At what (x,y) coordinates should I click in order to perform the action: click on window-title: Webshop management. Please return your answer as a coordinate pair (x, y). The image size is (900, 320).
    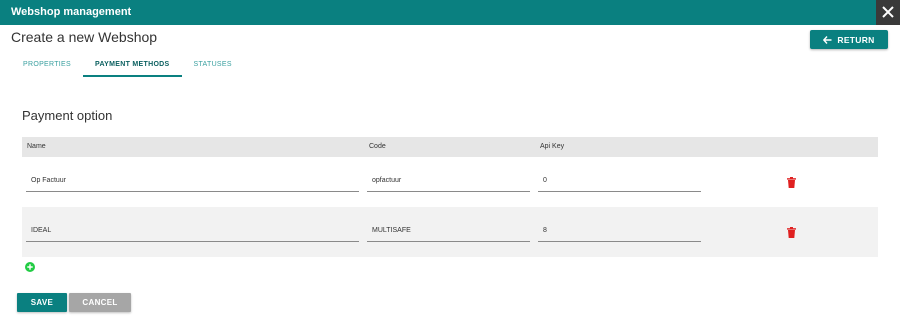
    Looking at the image, I should click on (71, 12).